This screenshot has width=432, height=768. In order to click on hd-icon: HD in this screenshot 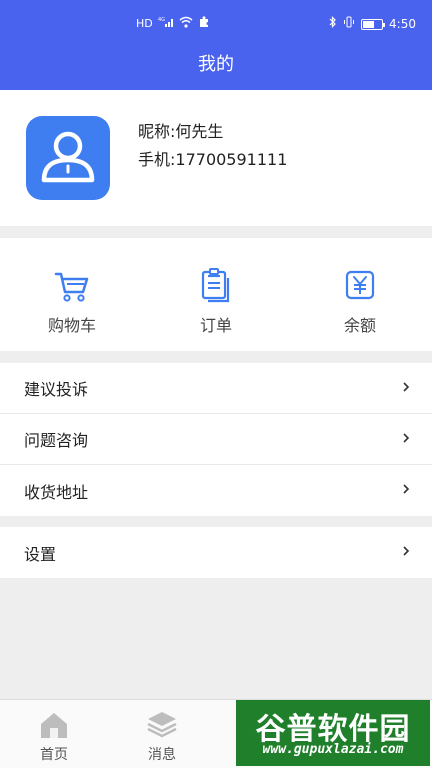, I will do `click(144, 23)`.